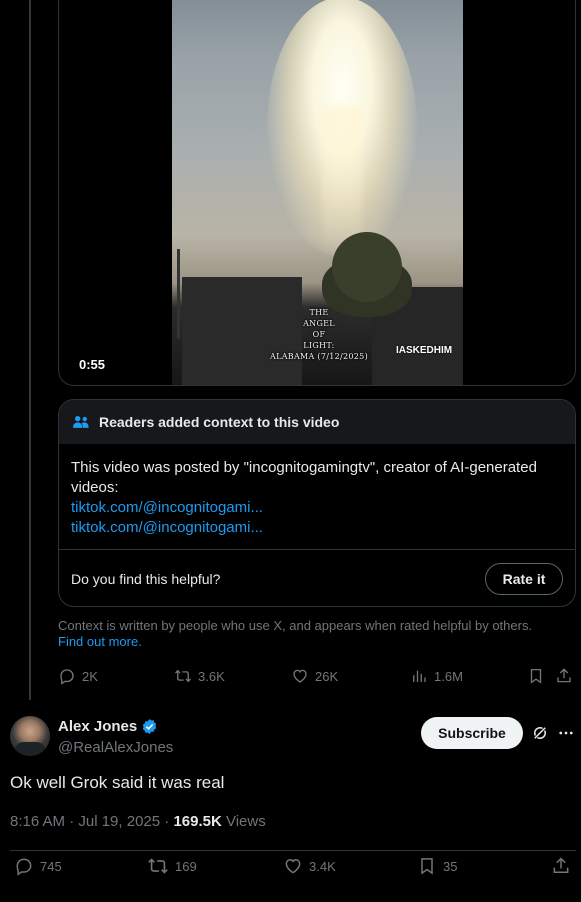  I want to click on community-note-footer: Do you find this helpful? Rate it, so click(317, 578).